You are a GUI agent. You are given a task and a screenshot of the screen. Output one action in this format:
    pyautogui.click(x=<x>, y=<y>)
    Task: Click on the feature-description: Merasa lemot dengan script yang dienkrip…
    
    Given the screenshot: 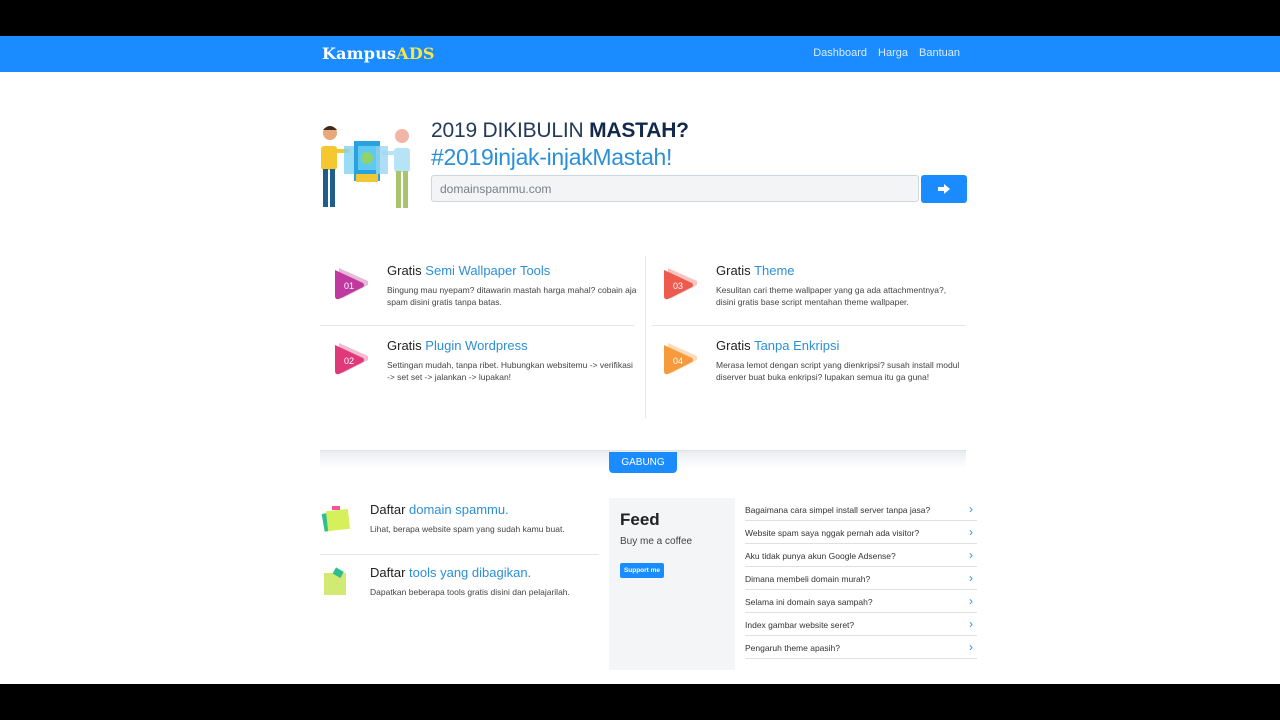 What is the action you would take?
    pyautogui.click(x=838, y=371)
    